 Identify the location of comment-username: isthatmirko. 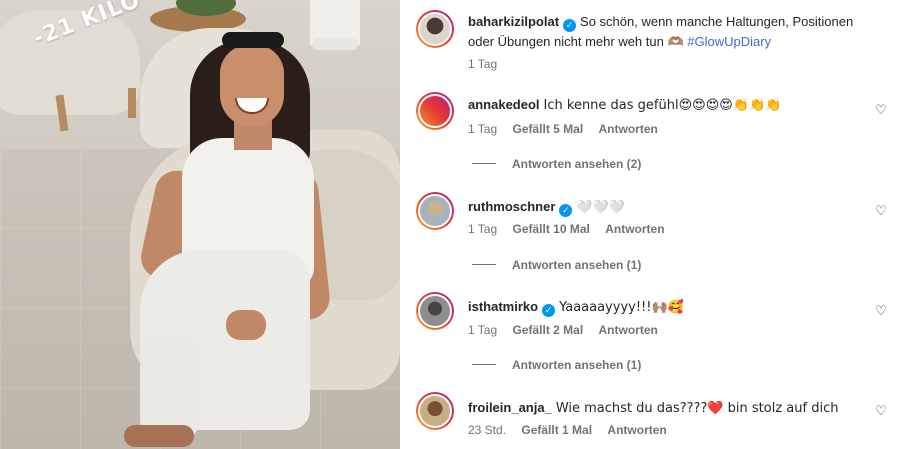
(503, 306).